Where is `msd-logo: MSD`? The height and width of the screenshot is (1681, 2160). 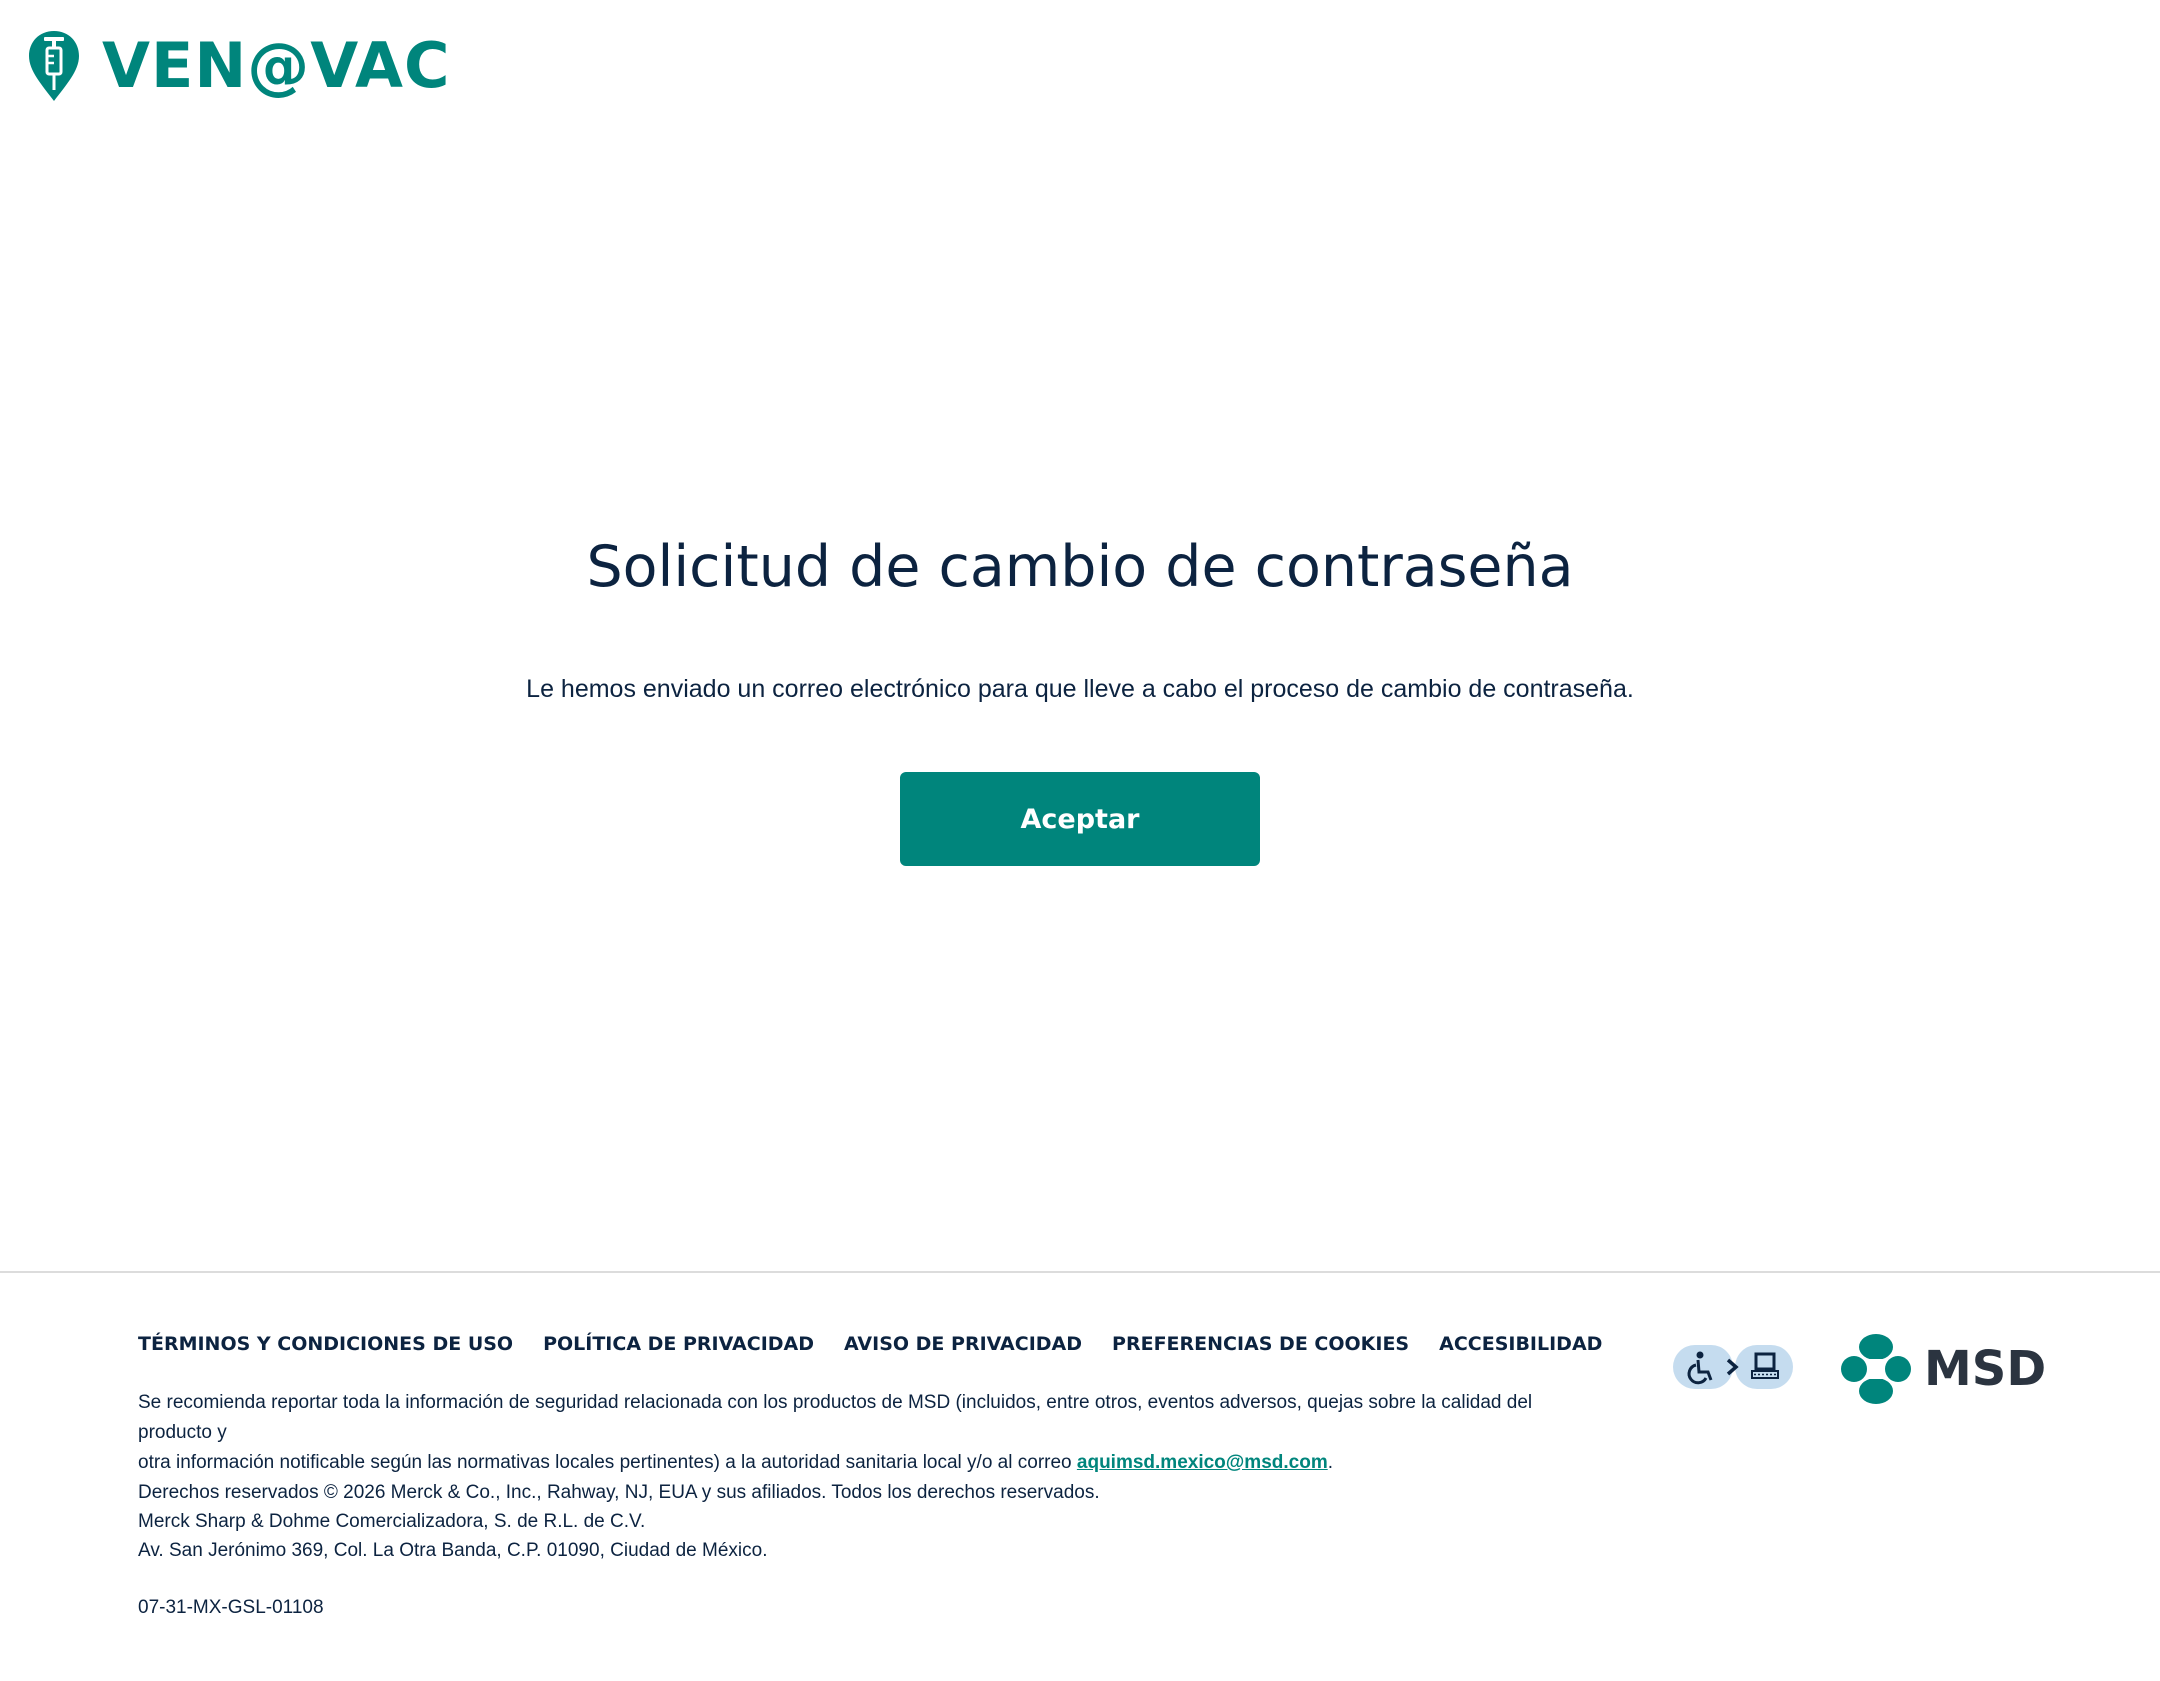
msd-logo: MSD is located at coordinates (1943, 1369).